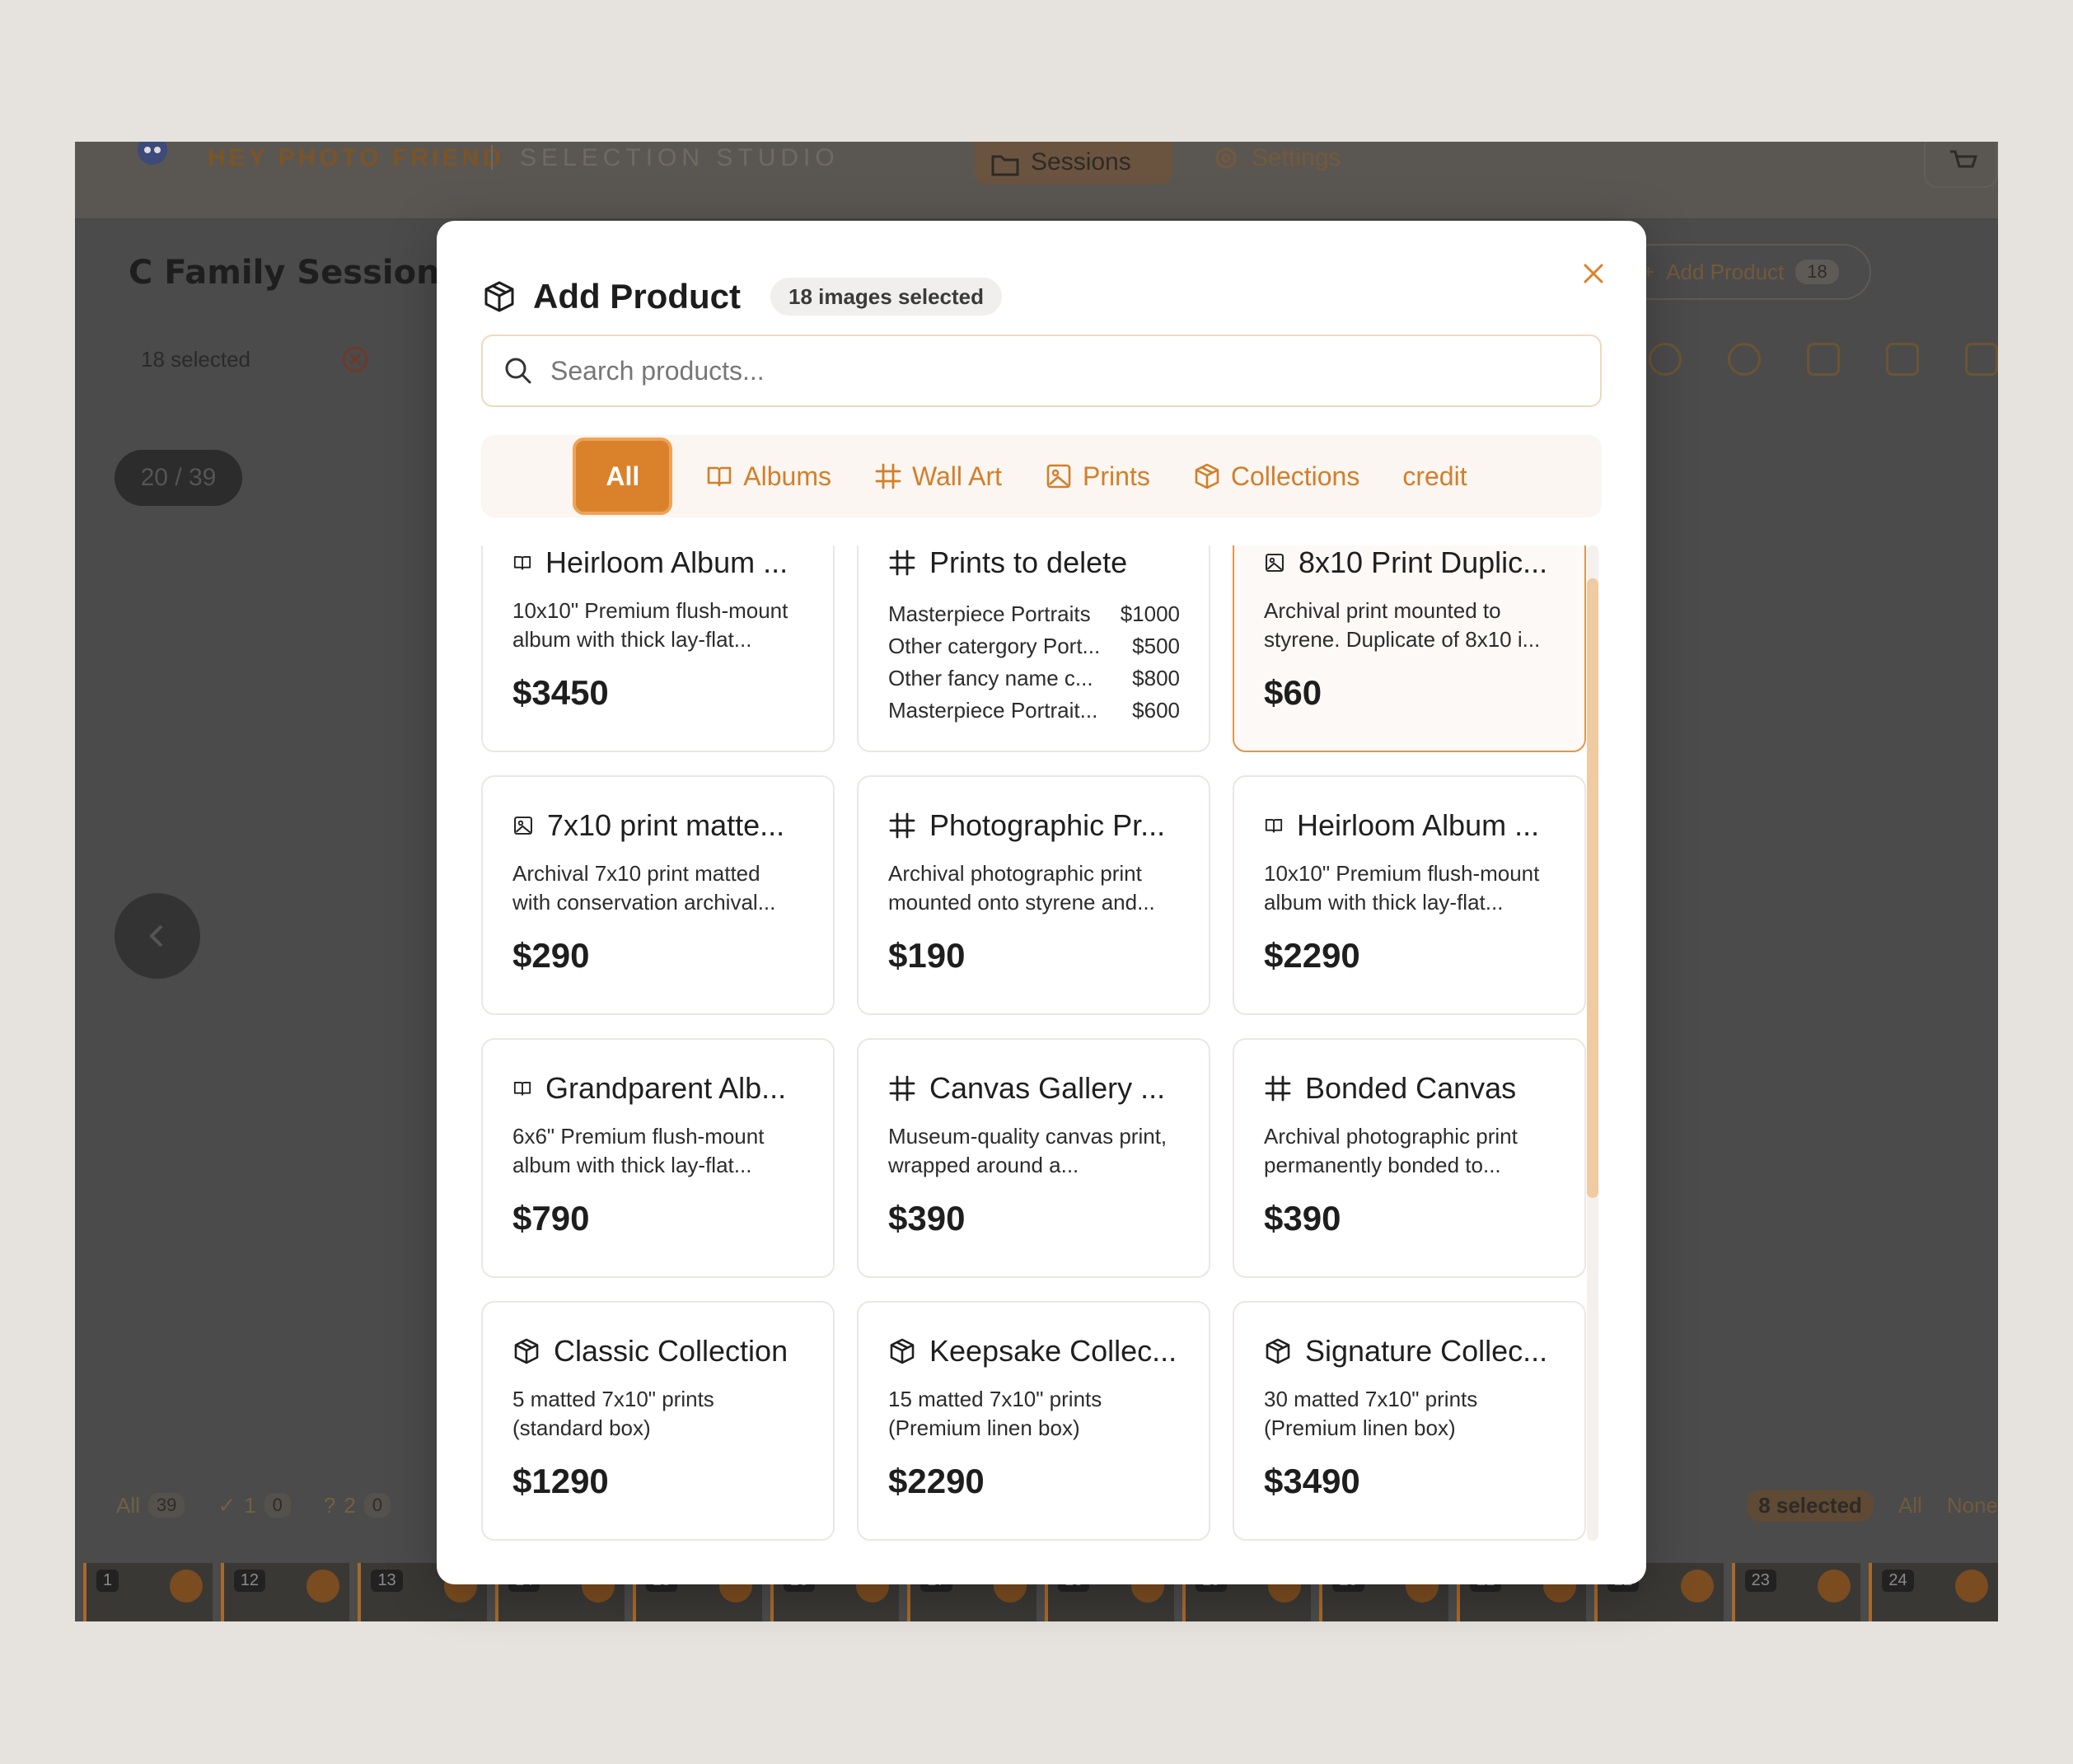  What do you see at coordinates (1981, 359) in the screenshot?
I see `compare-view-icon` at bounding box center [1981, 359].